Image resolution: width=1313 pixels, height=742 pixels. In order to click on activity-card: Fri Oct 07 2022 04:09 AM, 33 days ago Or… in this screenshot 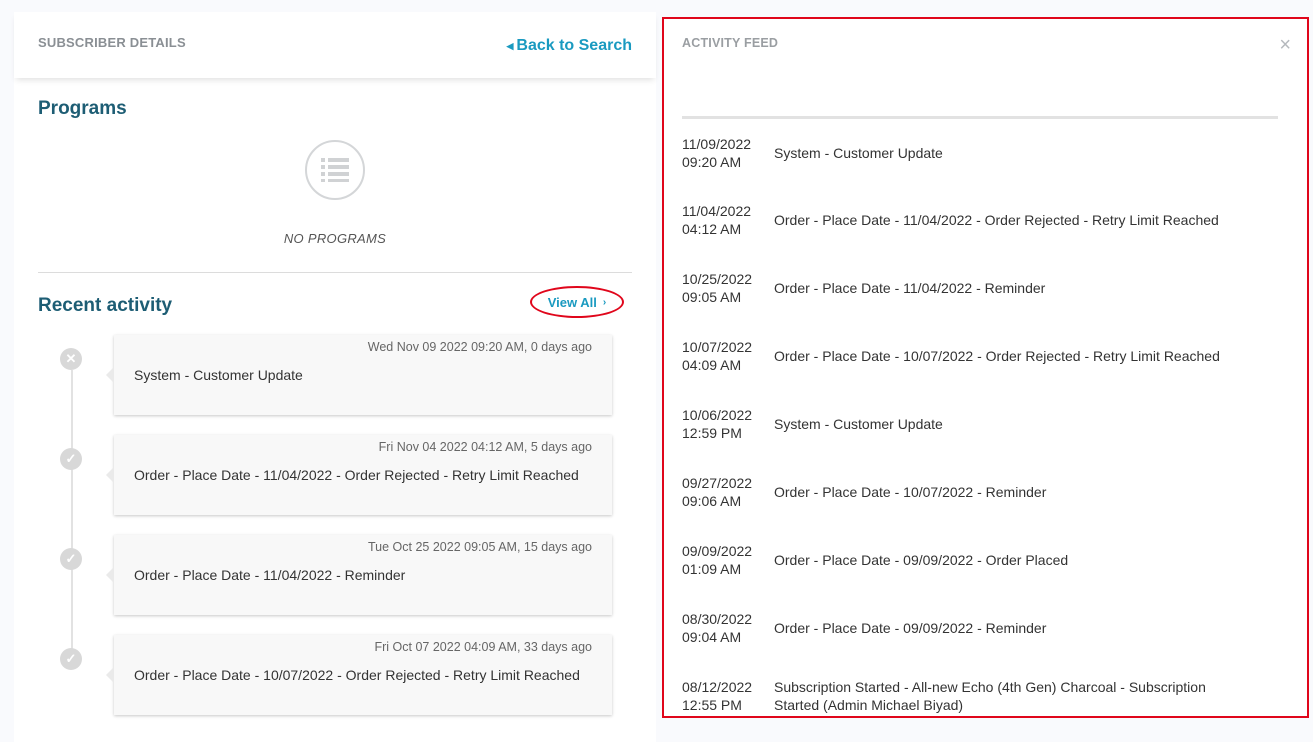, I will do `click(359, 675)`.